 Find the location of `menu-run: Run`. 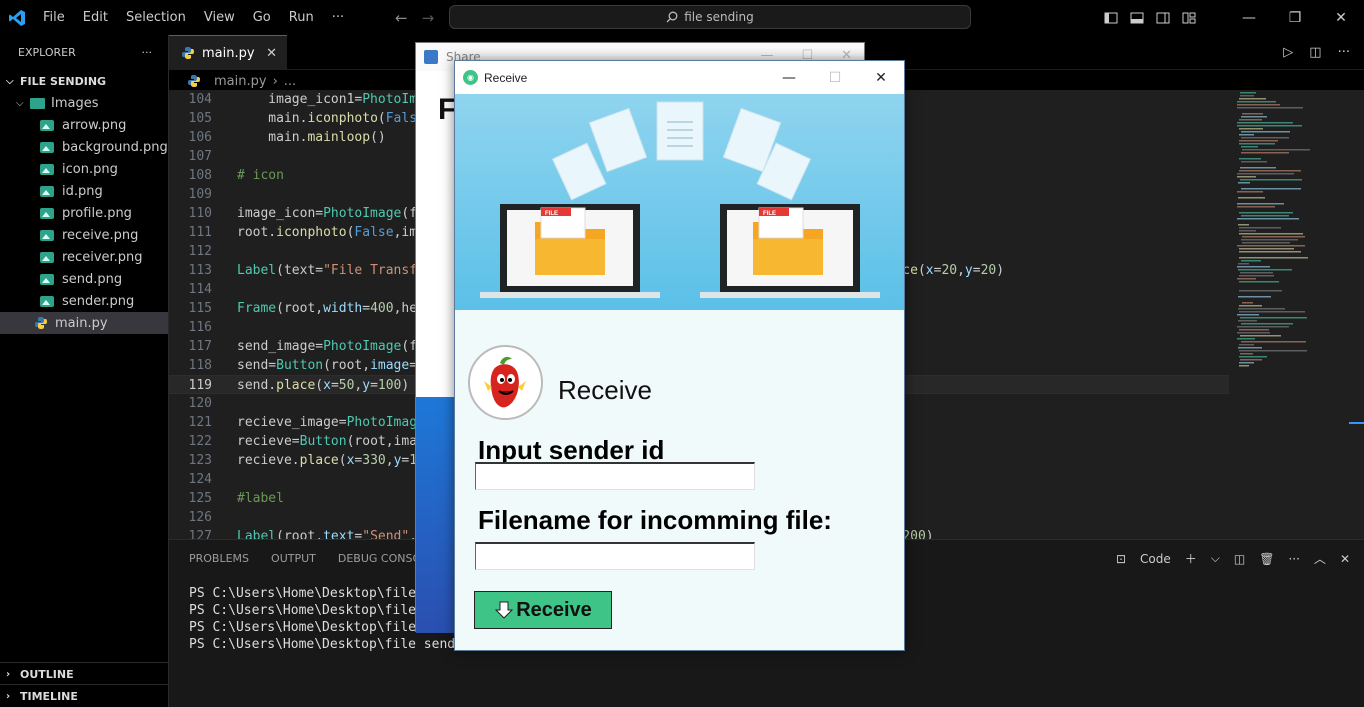

menu-run: Run is located at coordinates (301, 17).